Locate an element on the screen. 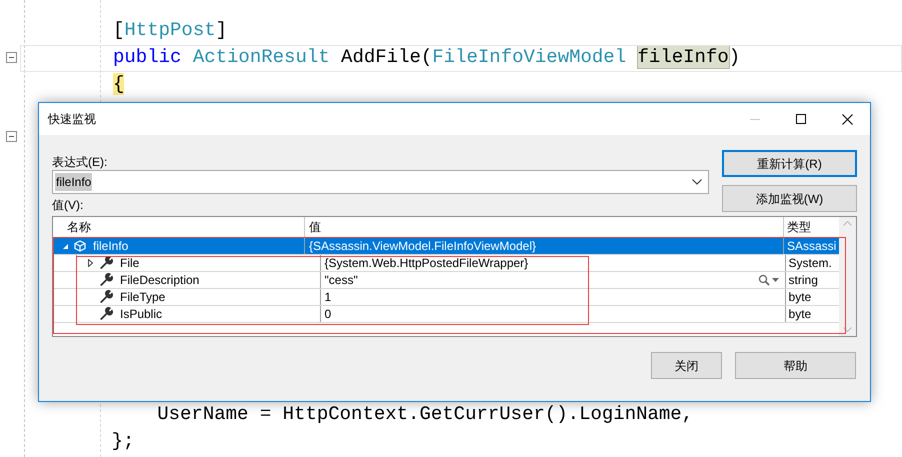  column-header: 值 is located at coordinates (543, 227).